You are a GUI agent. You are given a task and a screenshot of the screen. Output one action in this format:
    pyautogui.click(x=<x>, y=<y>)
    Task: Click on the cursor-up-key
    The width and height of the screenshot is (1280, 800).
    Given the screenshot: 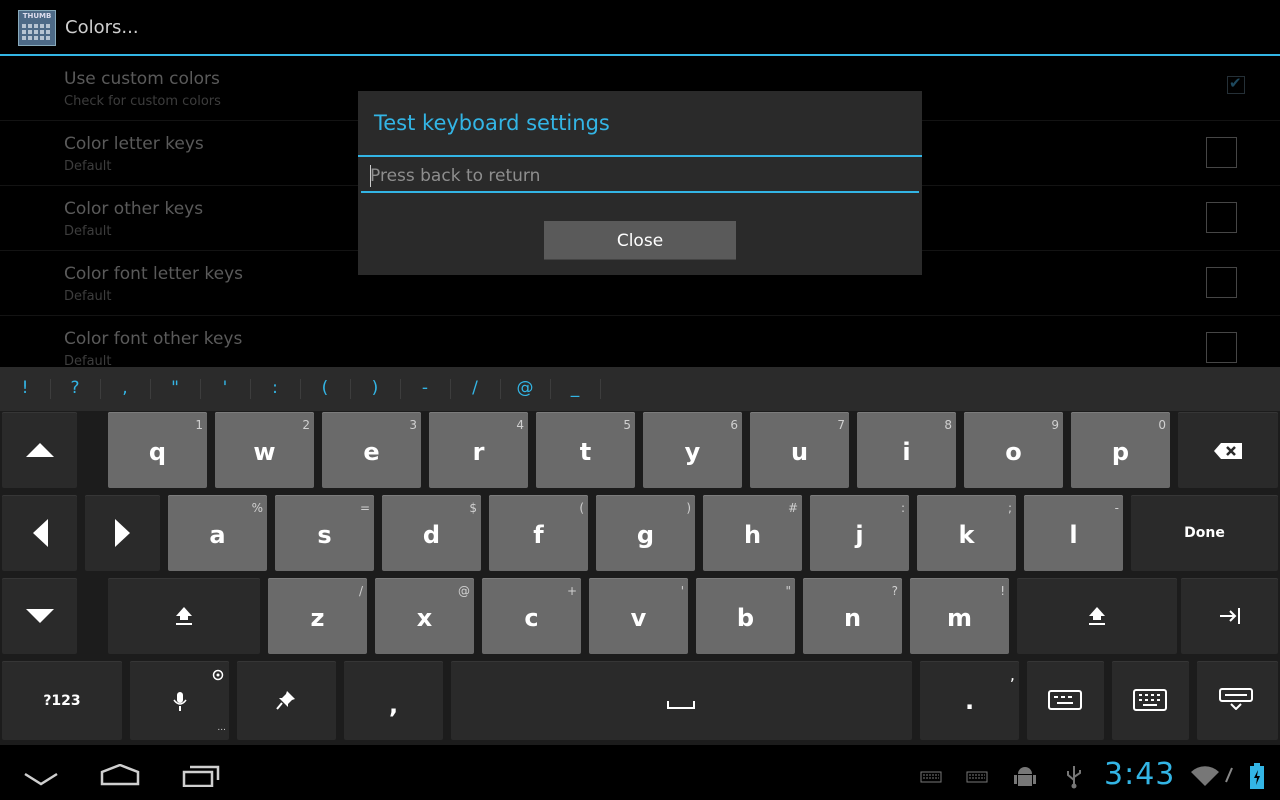 What is the action you would take?
    pyautogui.click(x=39, y=450)
    